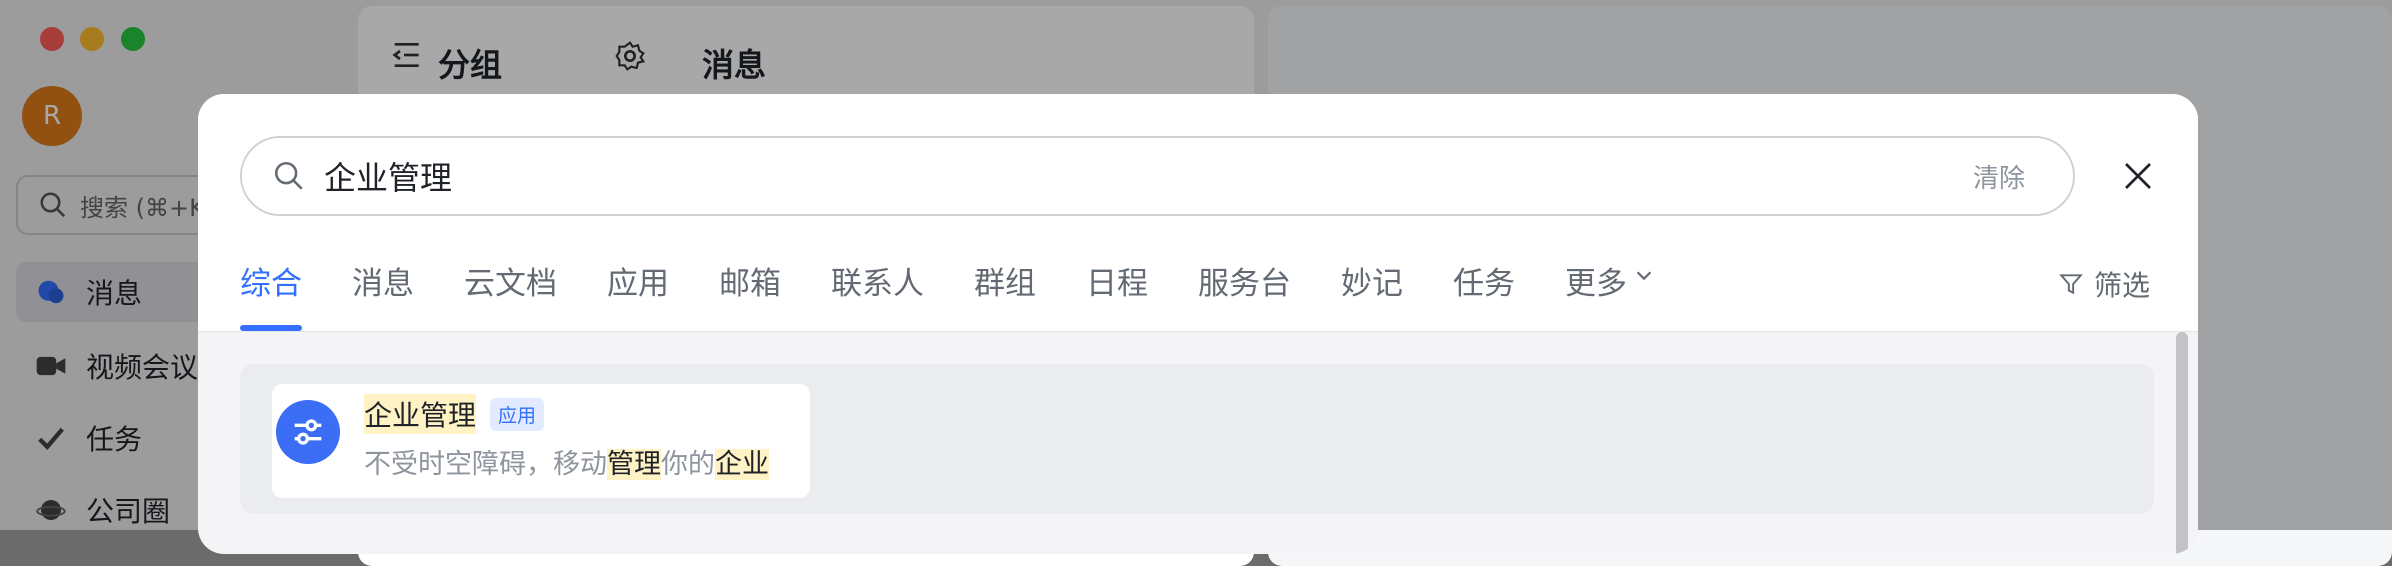  I want to click on result-description: 不受时空障碍，移动管理你的企业, so click(566, 461).